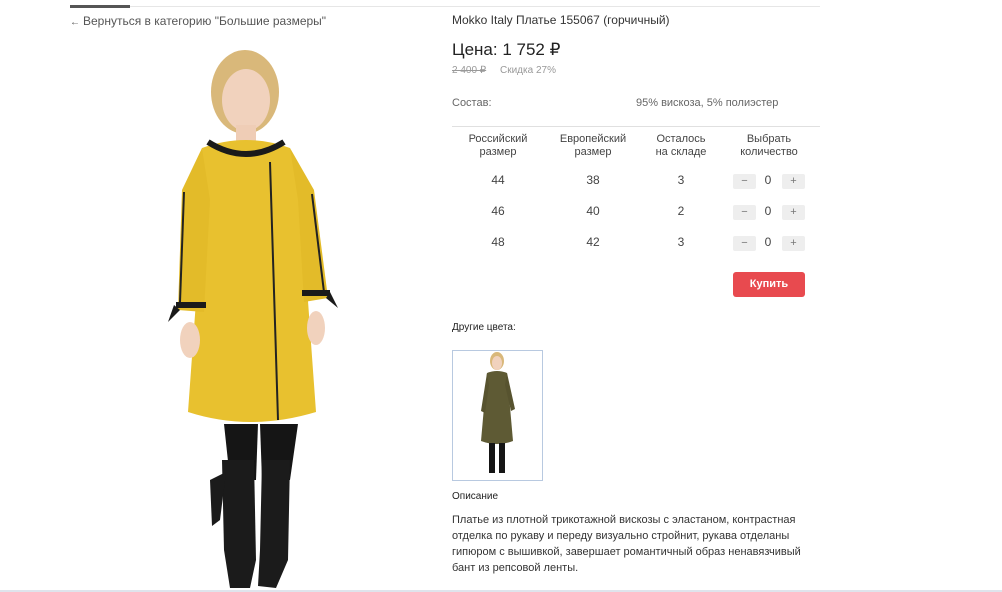 This screenshot has width=1002, height=592. I want to click on header-qty: Выбрать количество, so click(769, 146).